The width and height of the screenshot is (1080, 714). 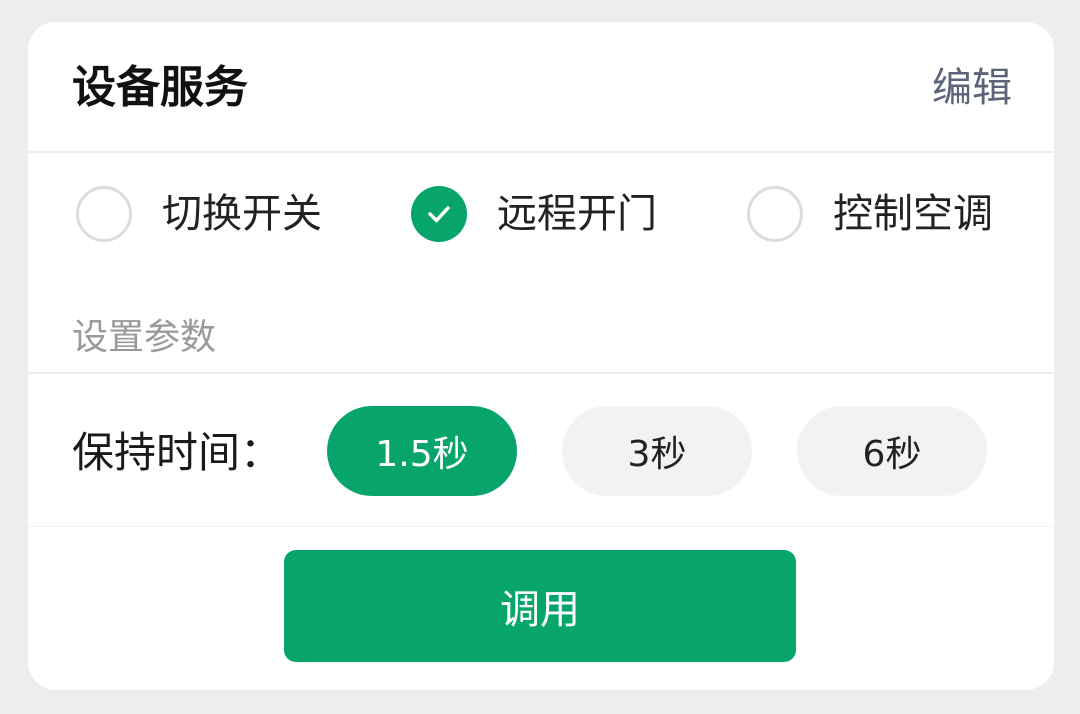 I want to click on invoke-button: 调用, so click(x=540, y=606).